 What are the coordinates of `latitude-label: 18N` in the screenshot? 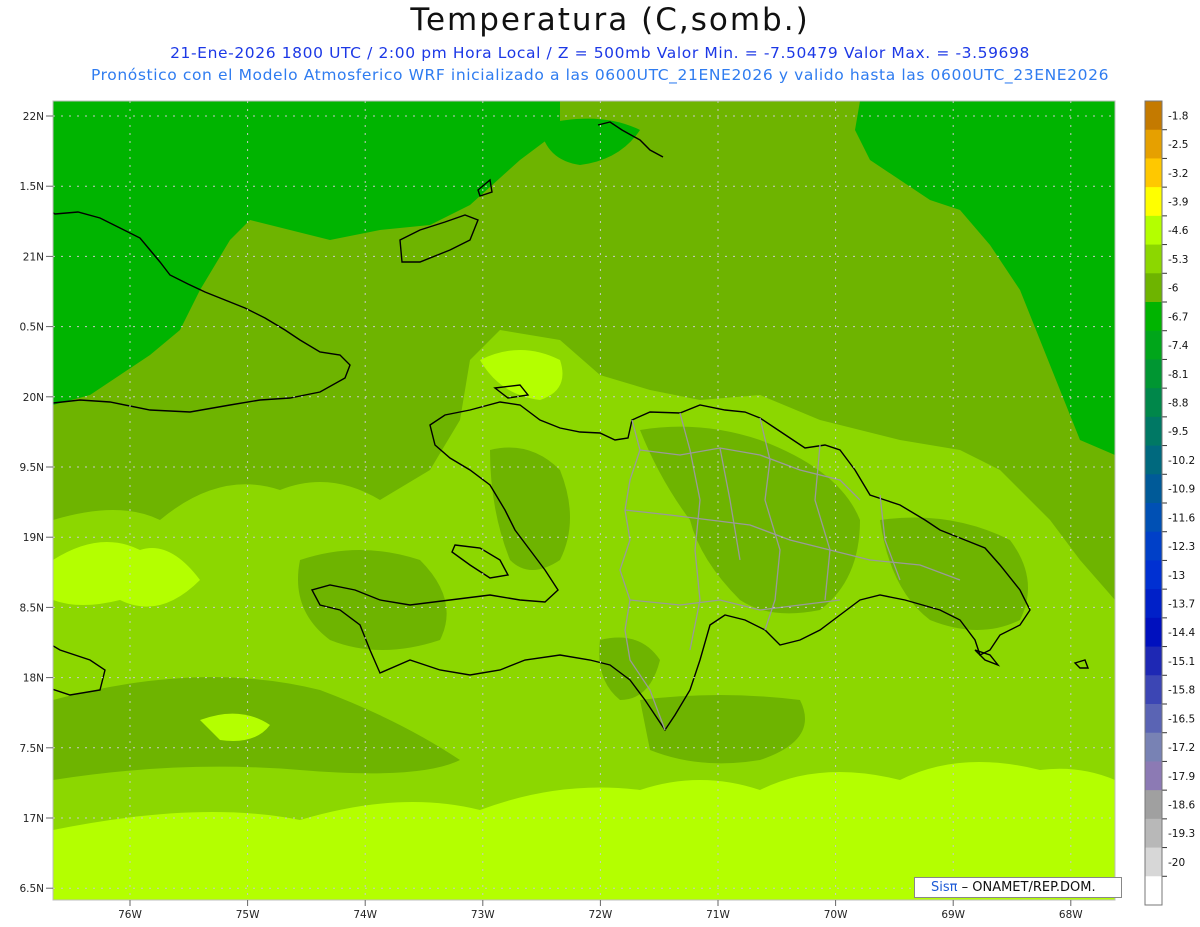 It's located at (33, 679).